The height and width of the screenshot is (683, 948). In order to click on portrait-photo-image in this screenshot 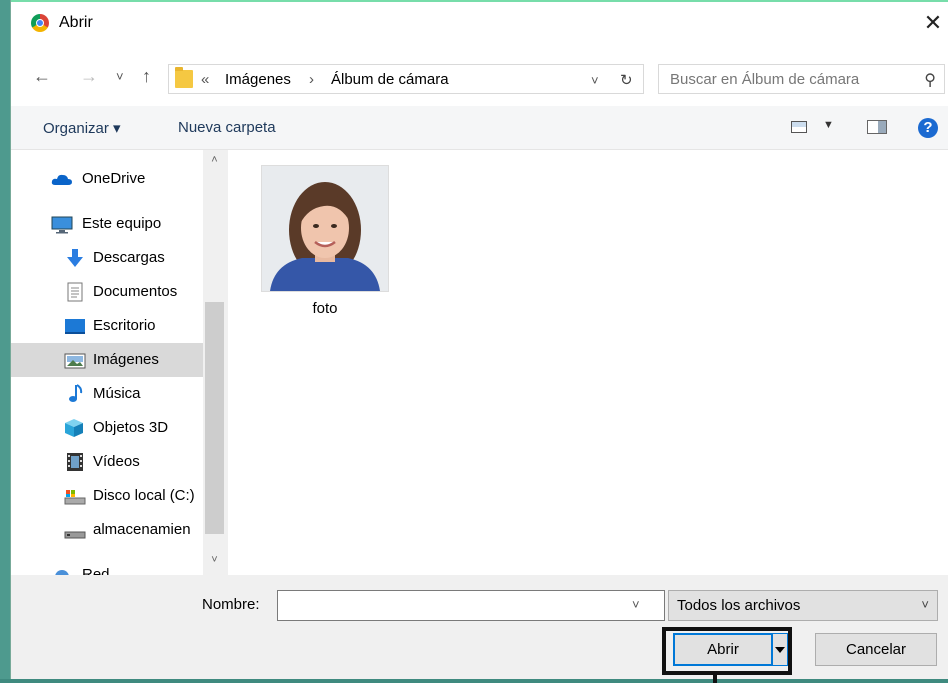, I will do `click(325, 228)`.